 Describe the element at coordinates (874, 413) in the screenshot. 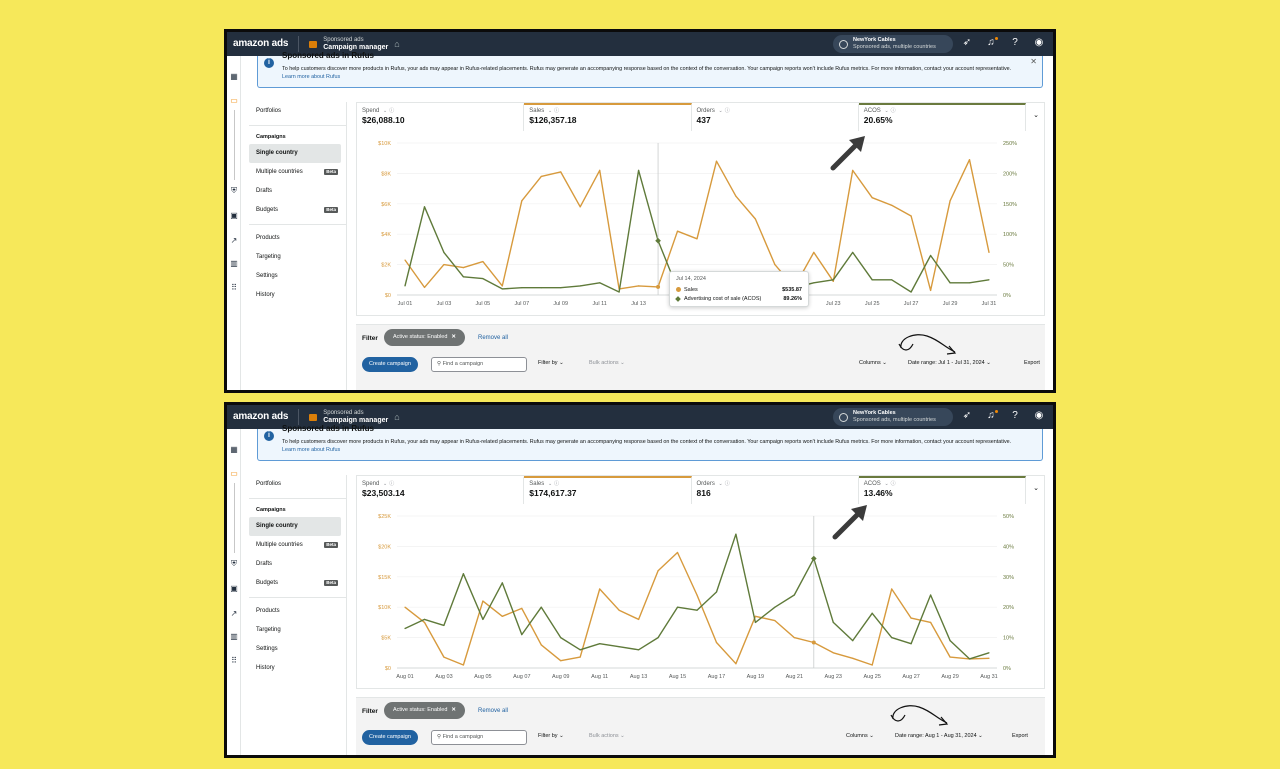

I see `account-name: NewYork Cables` at that location.